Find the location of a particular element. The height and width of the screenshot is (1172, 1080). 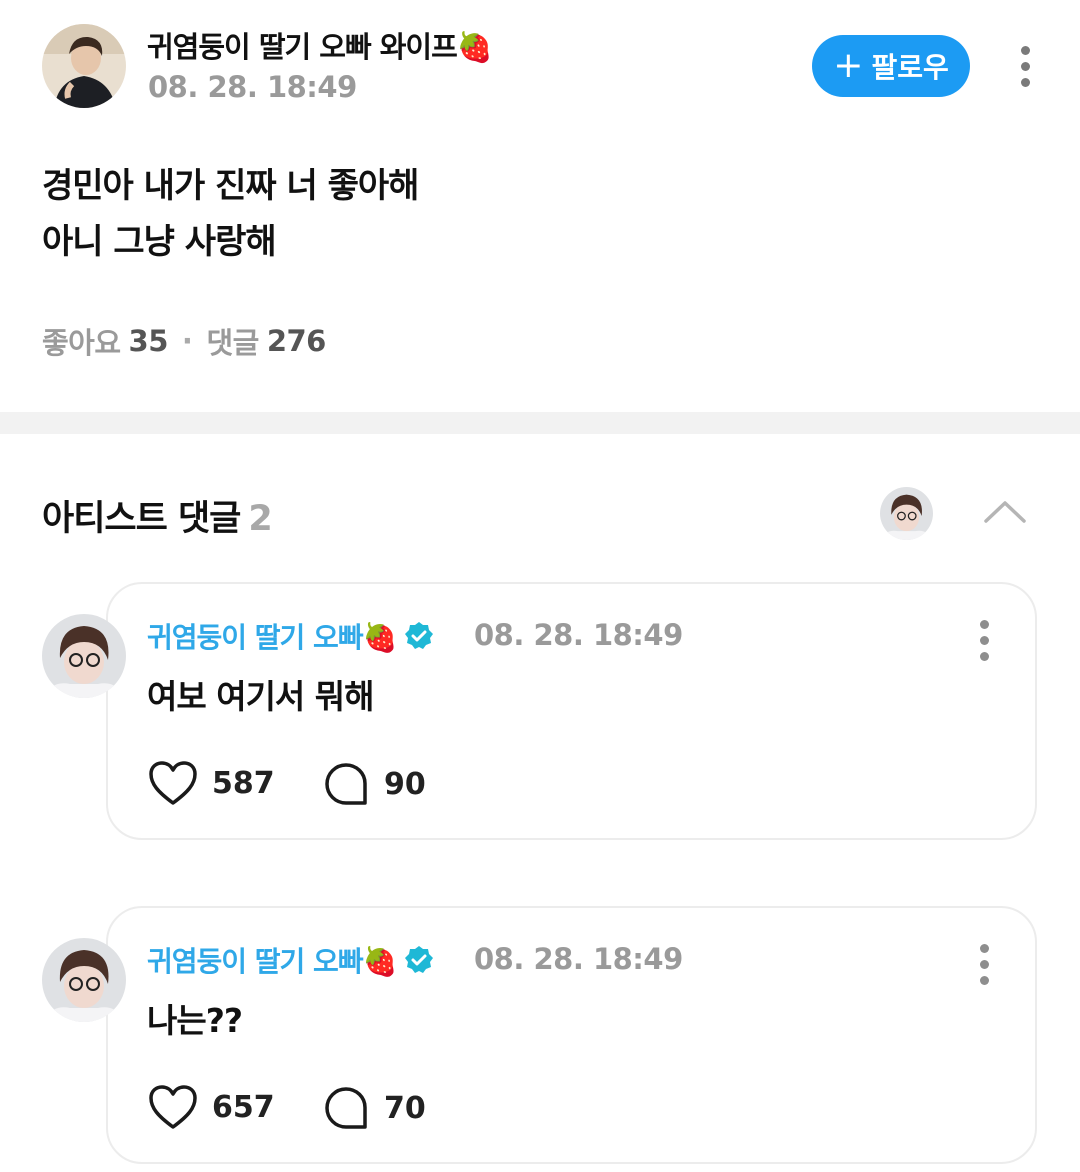

artist-comments-label: 아티스트 댓글 is located at coordinates (141, 519).